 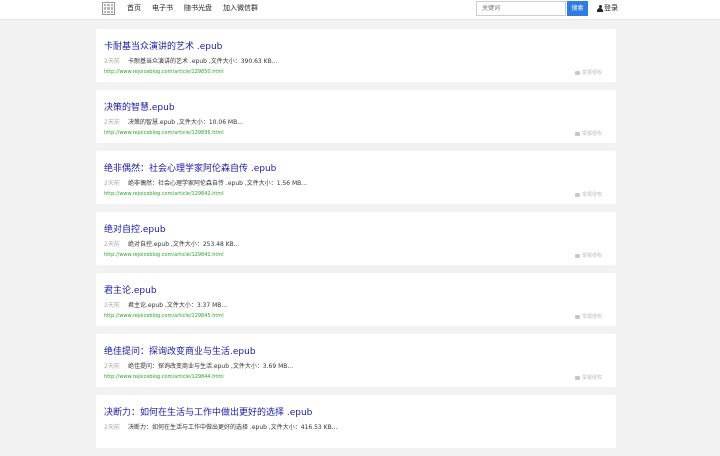 What do you see at coordinates (130, 289) in the screenshot?
I see `result-title: 君主论.epub` at bounding box center [130, 289].